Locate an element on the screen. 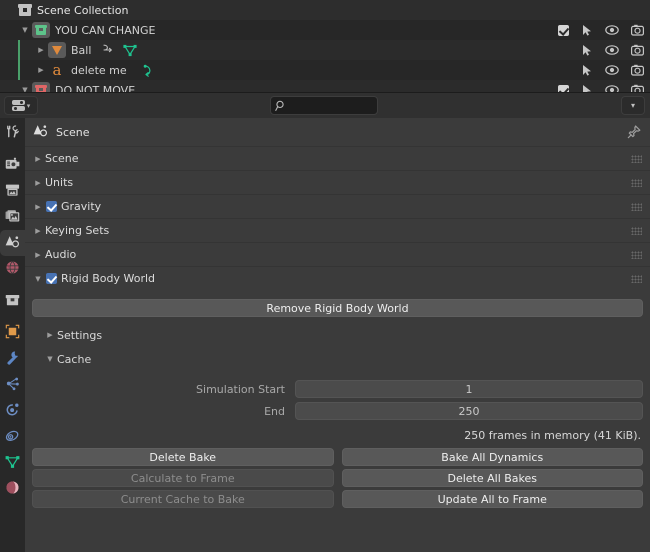 The image size is (650, 552). tab-view-layer is located at coordinates (12, 217).